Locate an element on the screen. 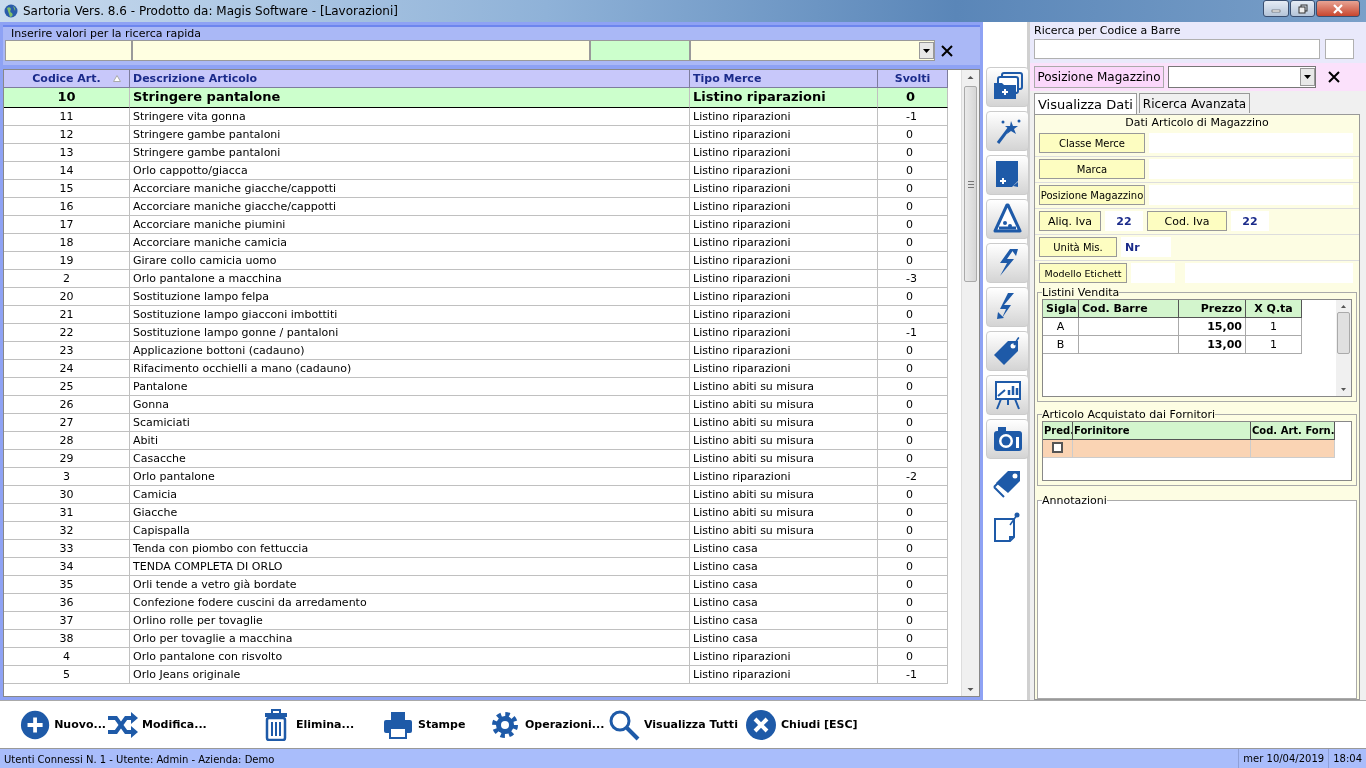 Image resolution: width=1366 pixels, height=768 pixels. table-cell: Casacche is located at coordinates (410, 459).